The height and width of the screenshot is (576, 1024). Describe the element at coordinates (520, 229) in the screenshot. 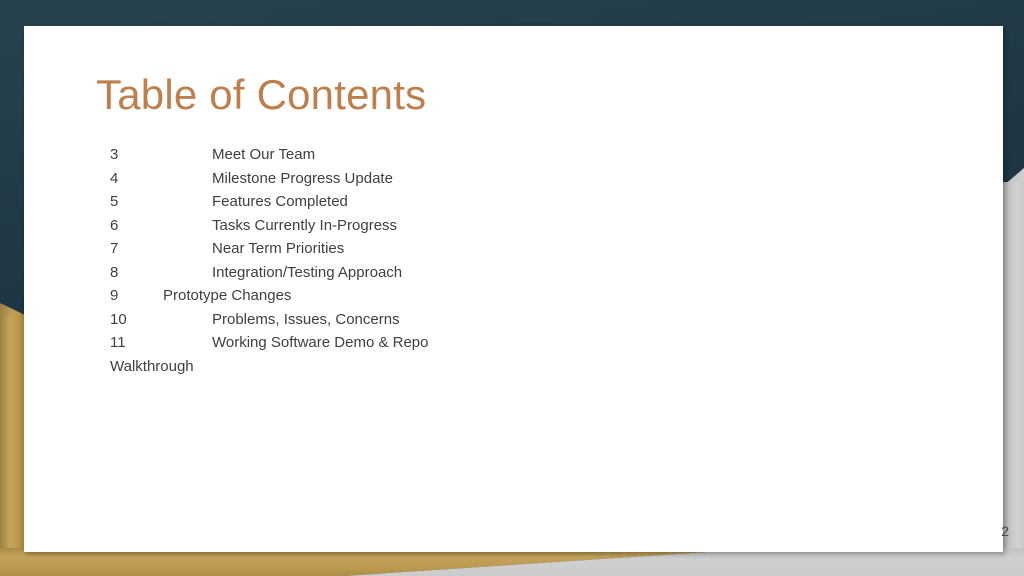

I see `list-item: 6 Tasks Currently In-Progress` at that location.